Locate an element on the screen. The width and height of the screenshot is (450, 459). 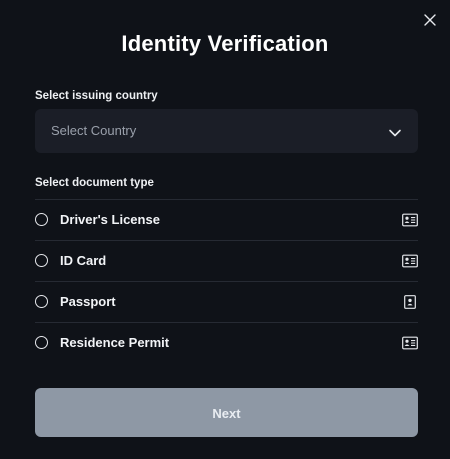
country-label: Select issuing country is located at coordinates (96, 96).